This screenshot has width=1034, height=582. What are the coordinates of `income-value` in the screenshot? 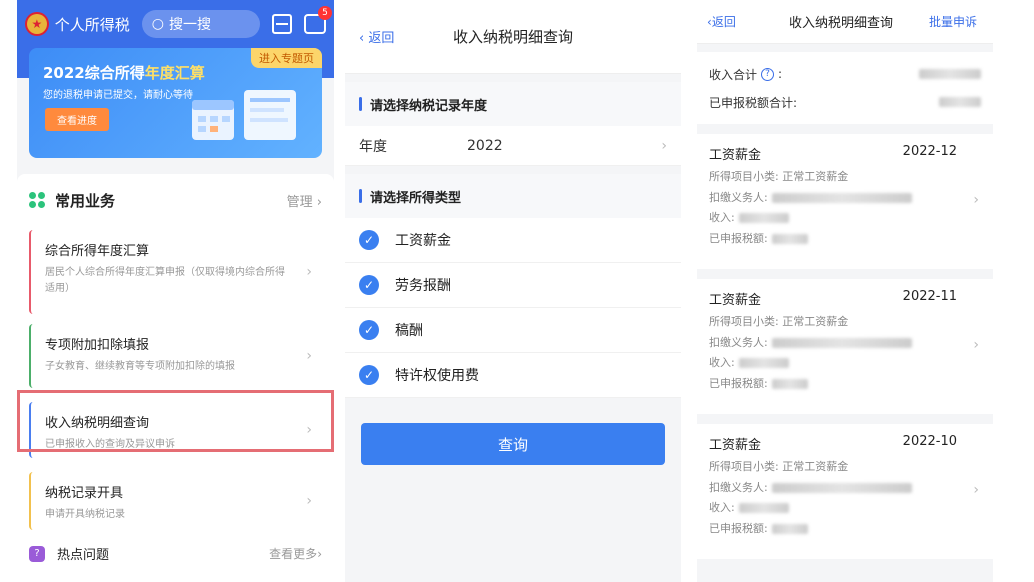 It's located at (763, 363).